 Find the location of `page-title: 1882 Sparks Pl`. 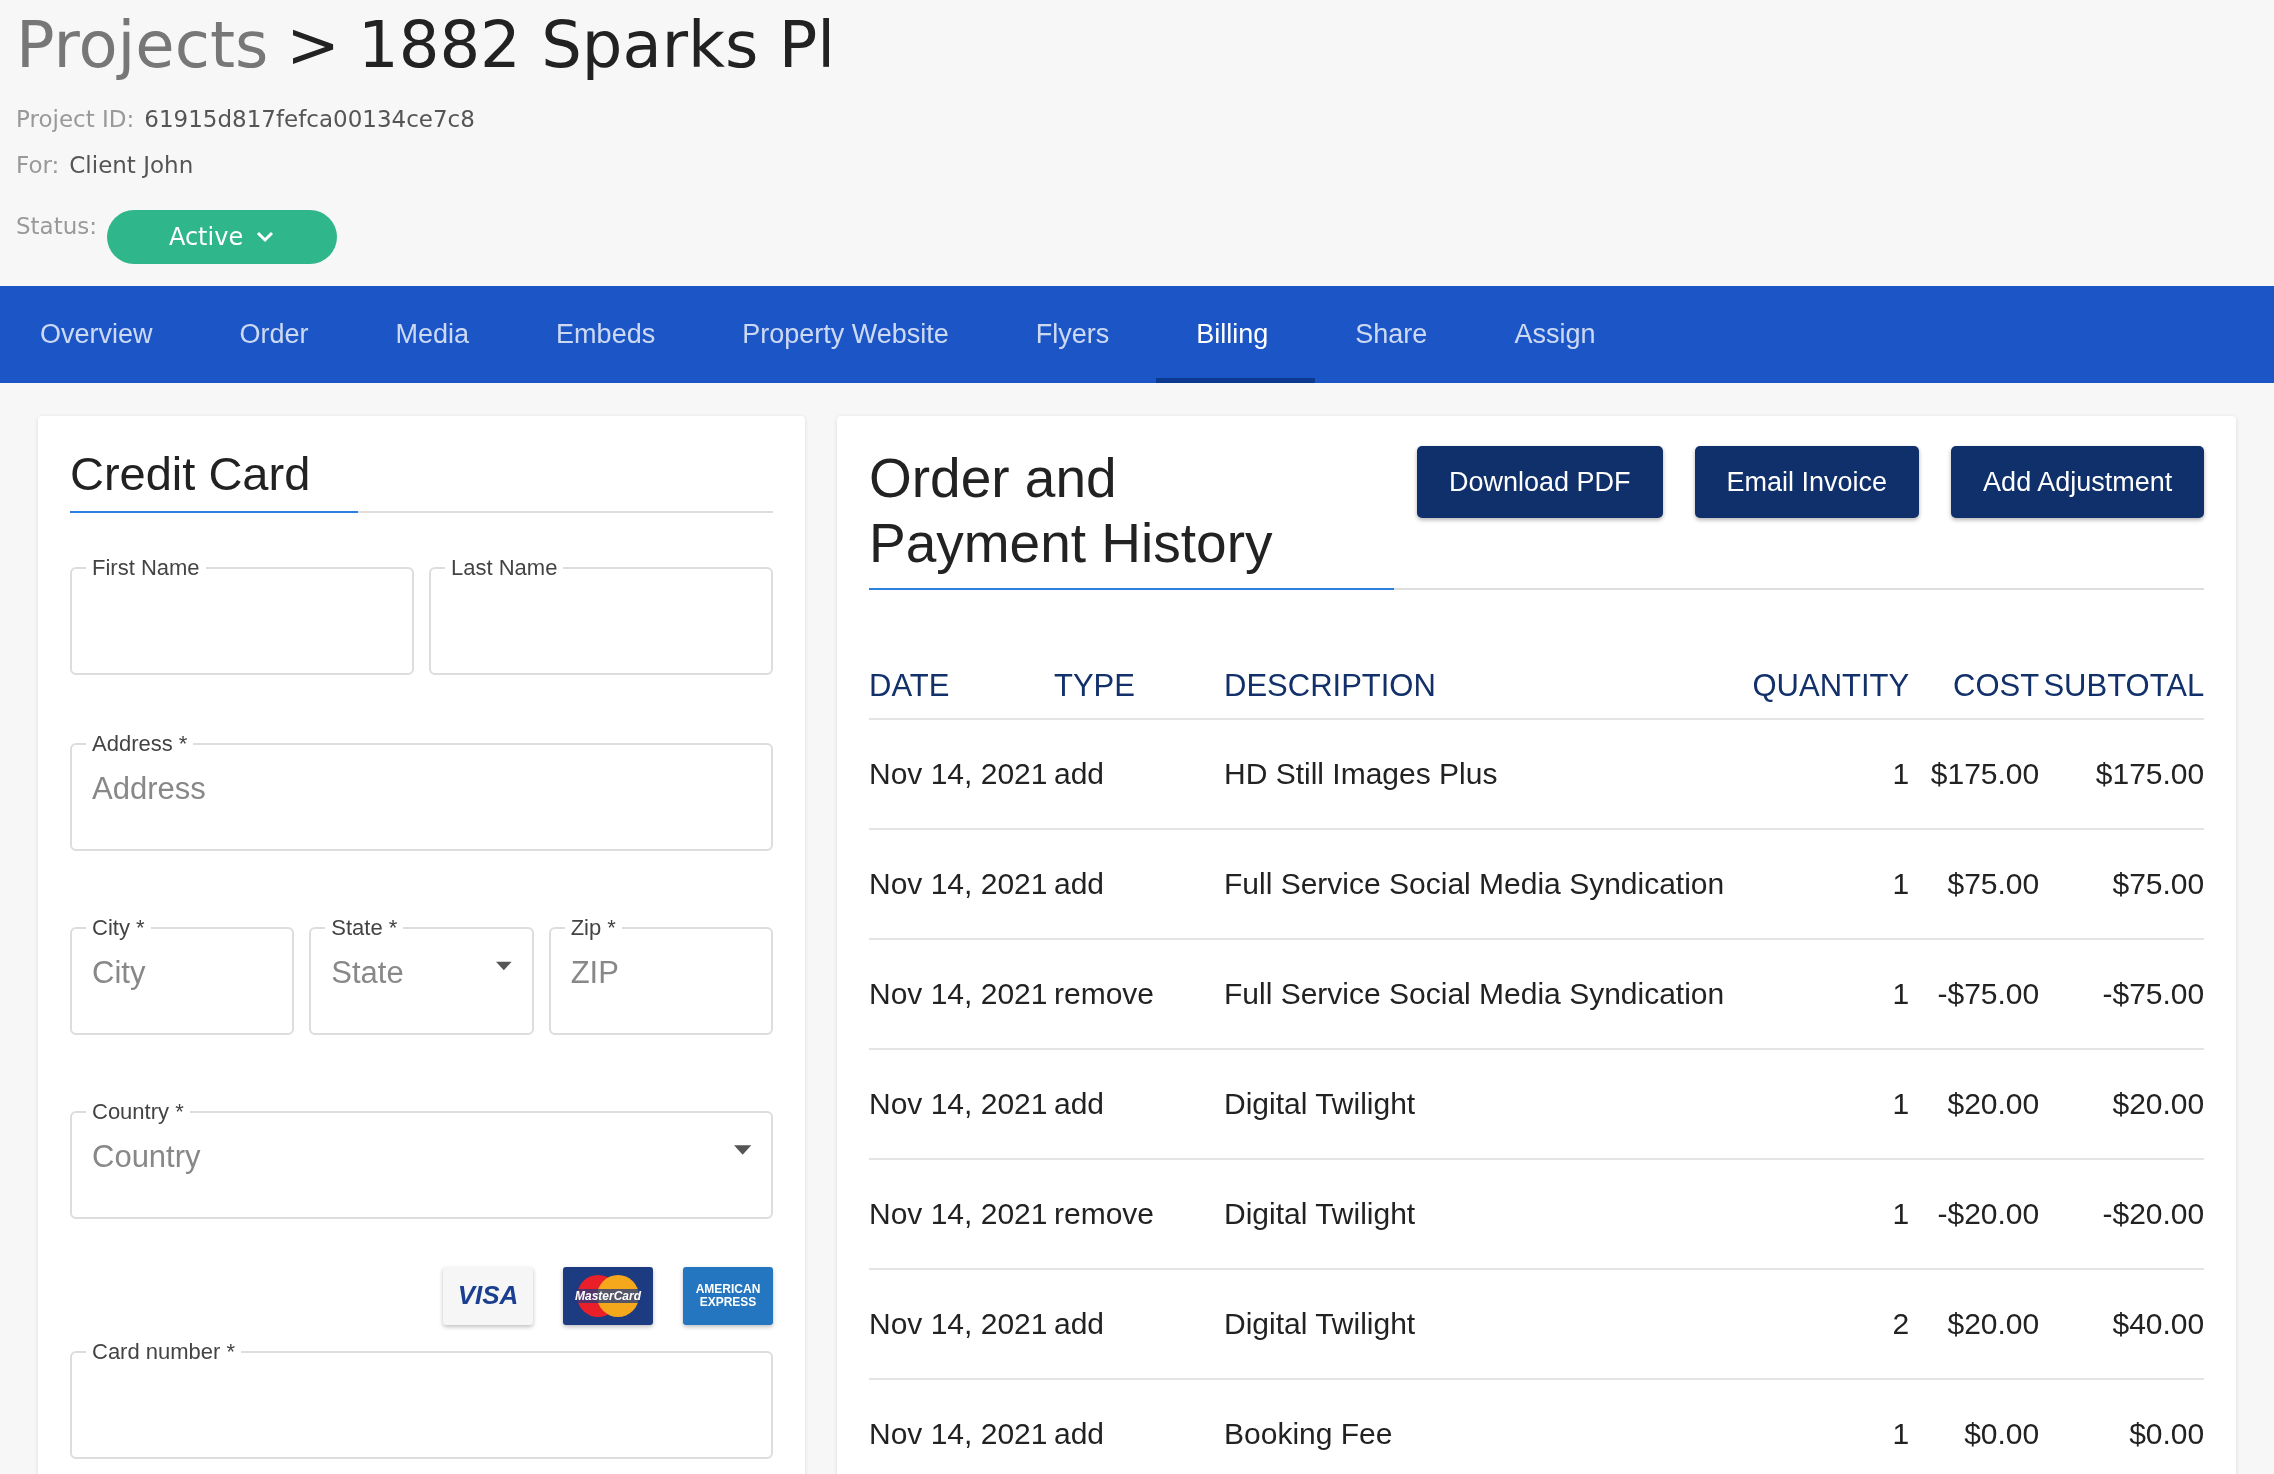

page-title: 1882 Sparks Pl is located at coordinates (596, 45).